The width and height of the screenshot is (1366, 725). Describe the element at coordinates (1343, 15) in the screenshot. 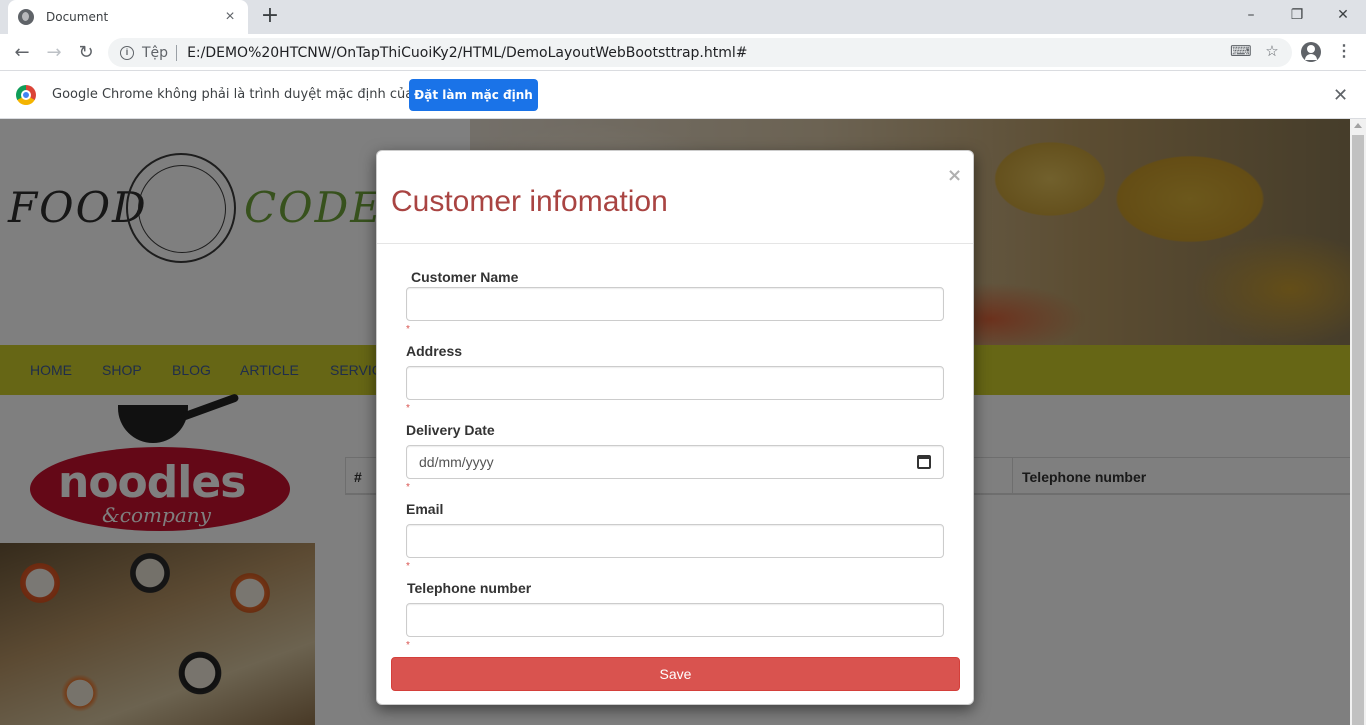

I see `window-close-icon: ✕` at that location.